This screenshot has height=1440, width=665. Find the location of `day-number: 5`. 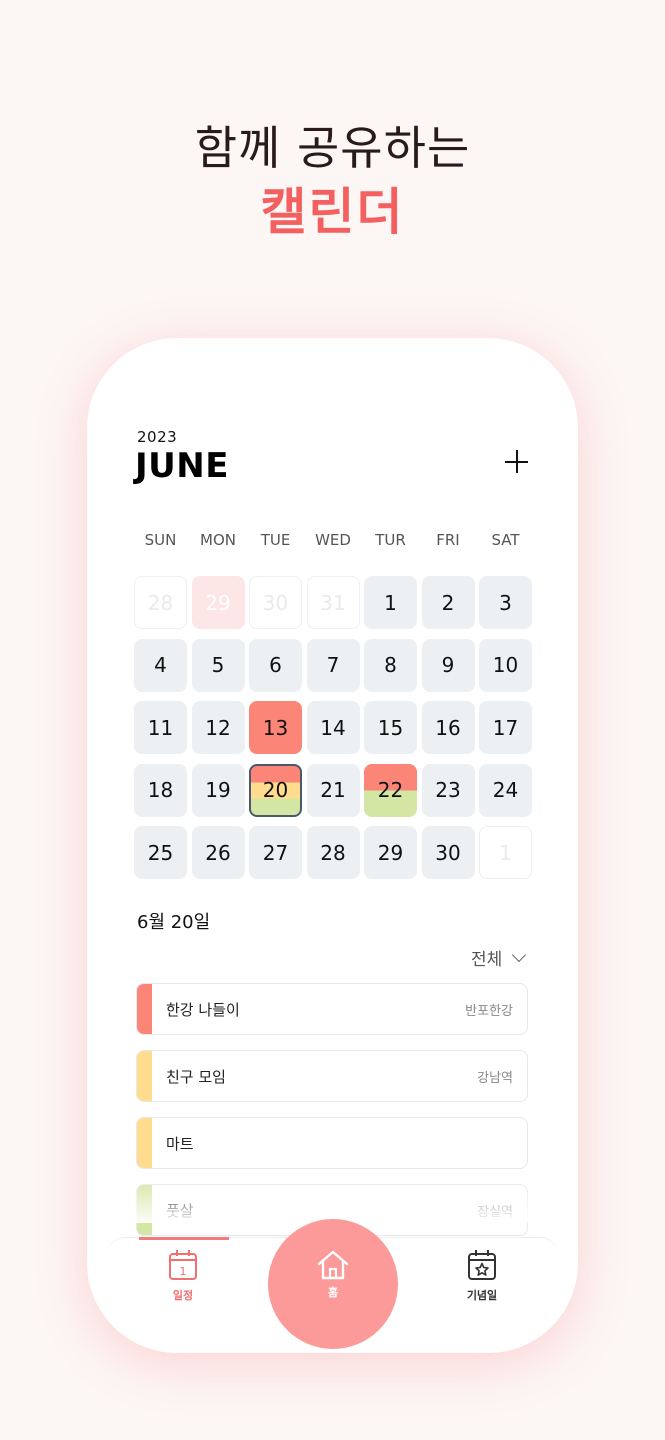

day-number: 5 is located at coordinates (218, 665).